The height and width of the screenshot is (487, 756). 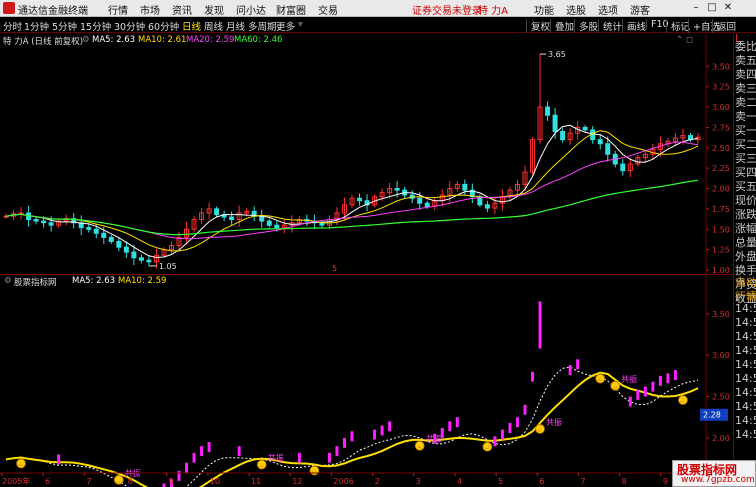 What do you see at coordinates (95, 26) in the screenshot?
I see `period-15min: 15分钟` at bounding box center [95, 26].